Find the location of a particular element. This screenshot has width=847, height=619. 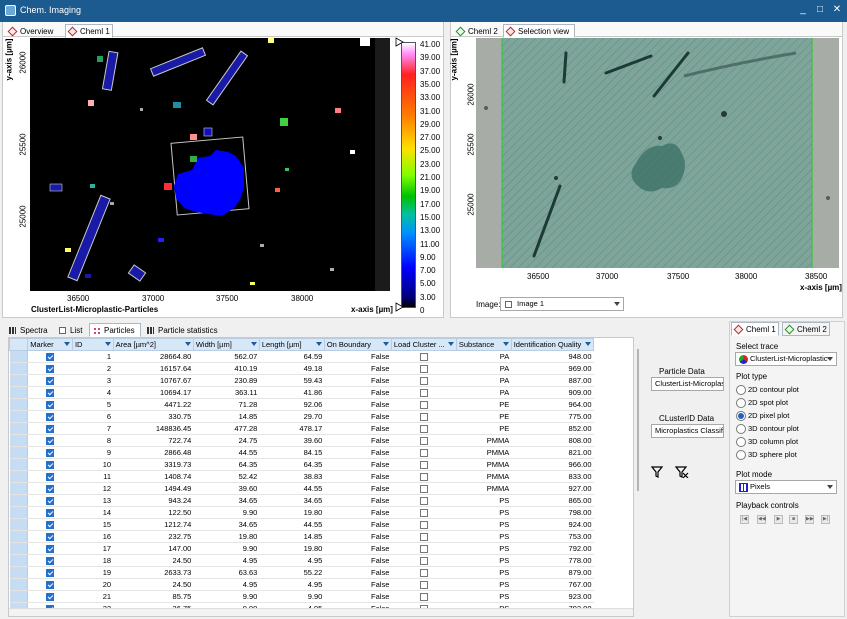

select-trace-dropdown: ClusterList-Microplastic- is located at coordinates (786, 359).